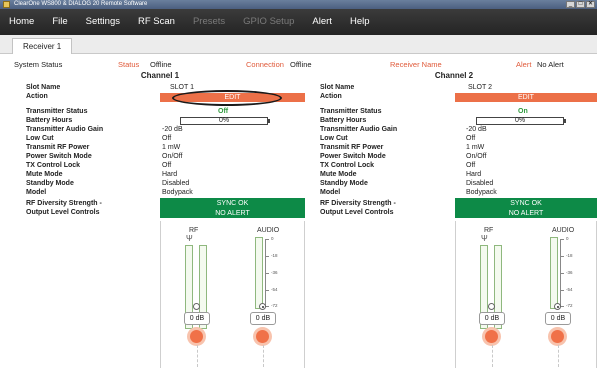  What do you see at coordinates (42, 46) in the screenshot?
I see `tab-receiver-1: Receiver 1` at bounding box center [42, 46].